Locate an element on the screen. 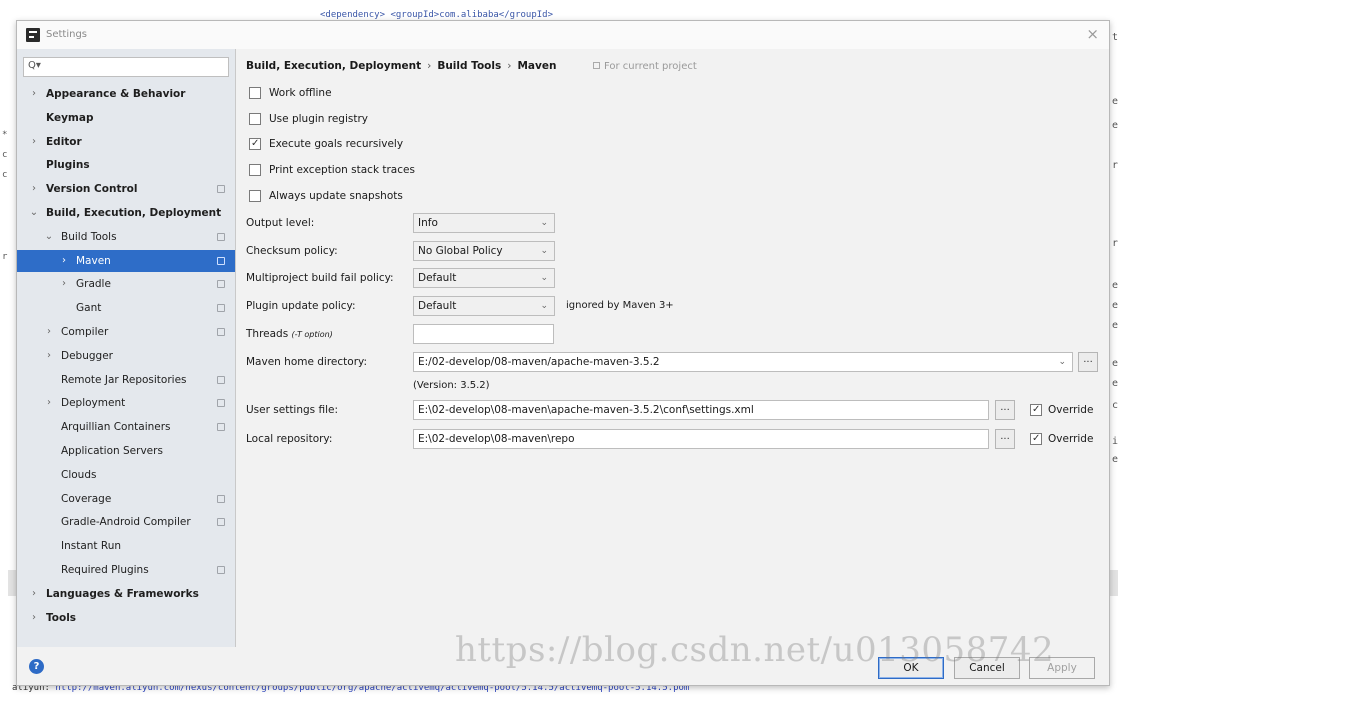 The width and height of the screenshot is (1358, 726). sidebar-item-editor: › Editor is located at coordinates (126, 142).